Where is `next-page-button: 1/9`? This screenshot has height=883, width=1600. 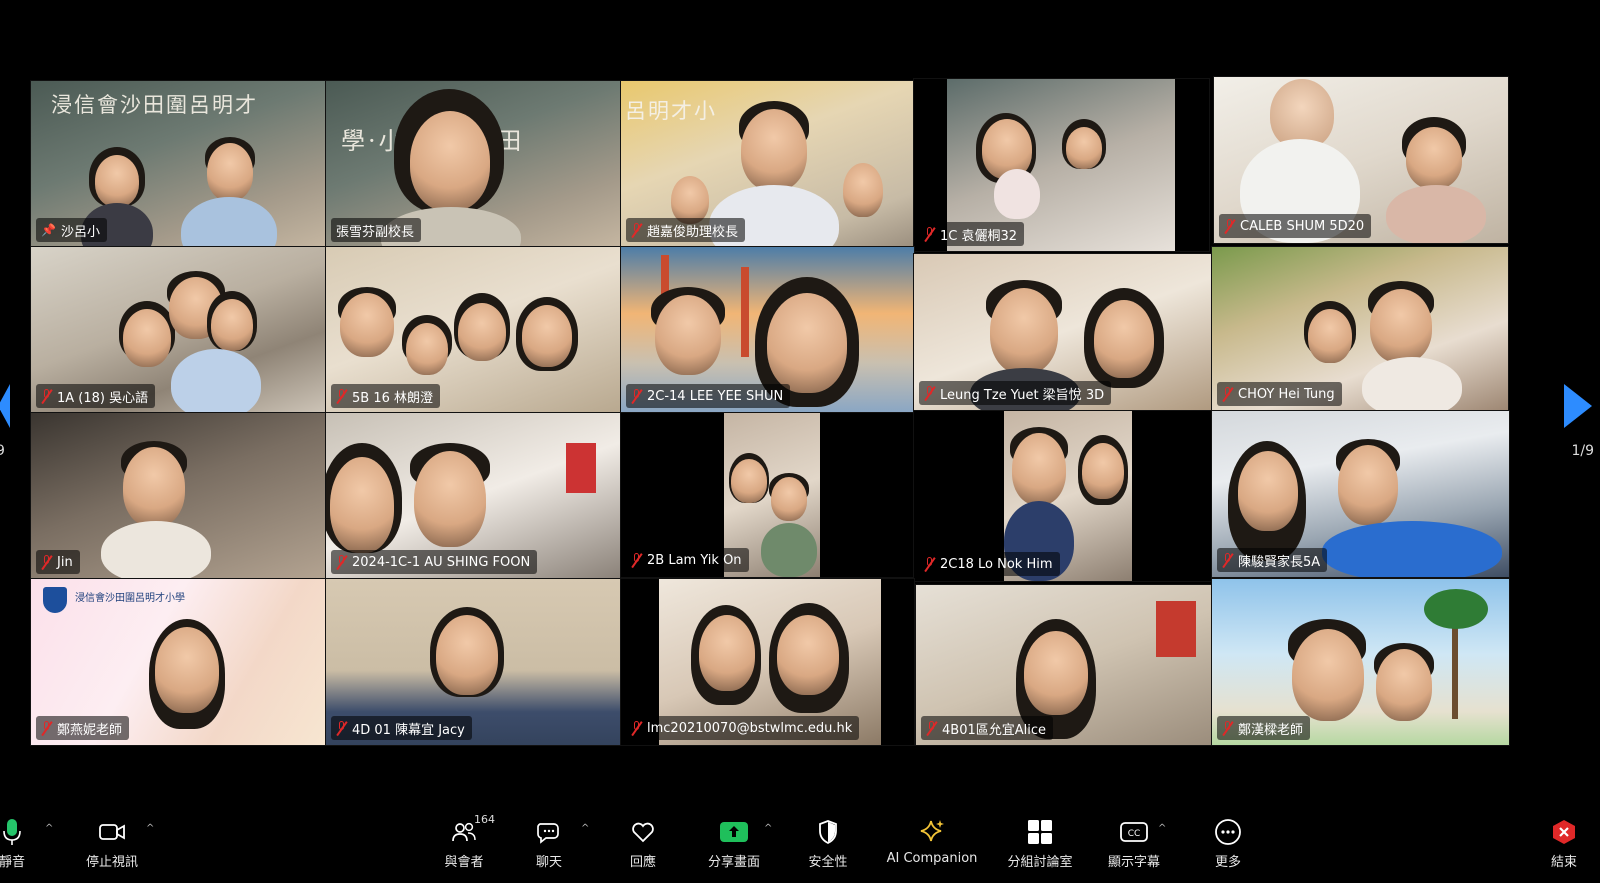
next-page-button: 1/9 is located at coordinates (1580, 420).